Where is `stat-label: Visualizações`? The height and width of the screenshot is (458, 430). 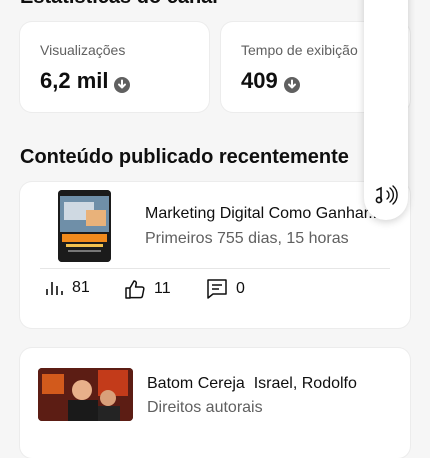 stat-label: Visualizações is located at coordinates (83, 50).